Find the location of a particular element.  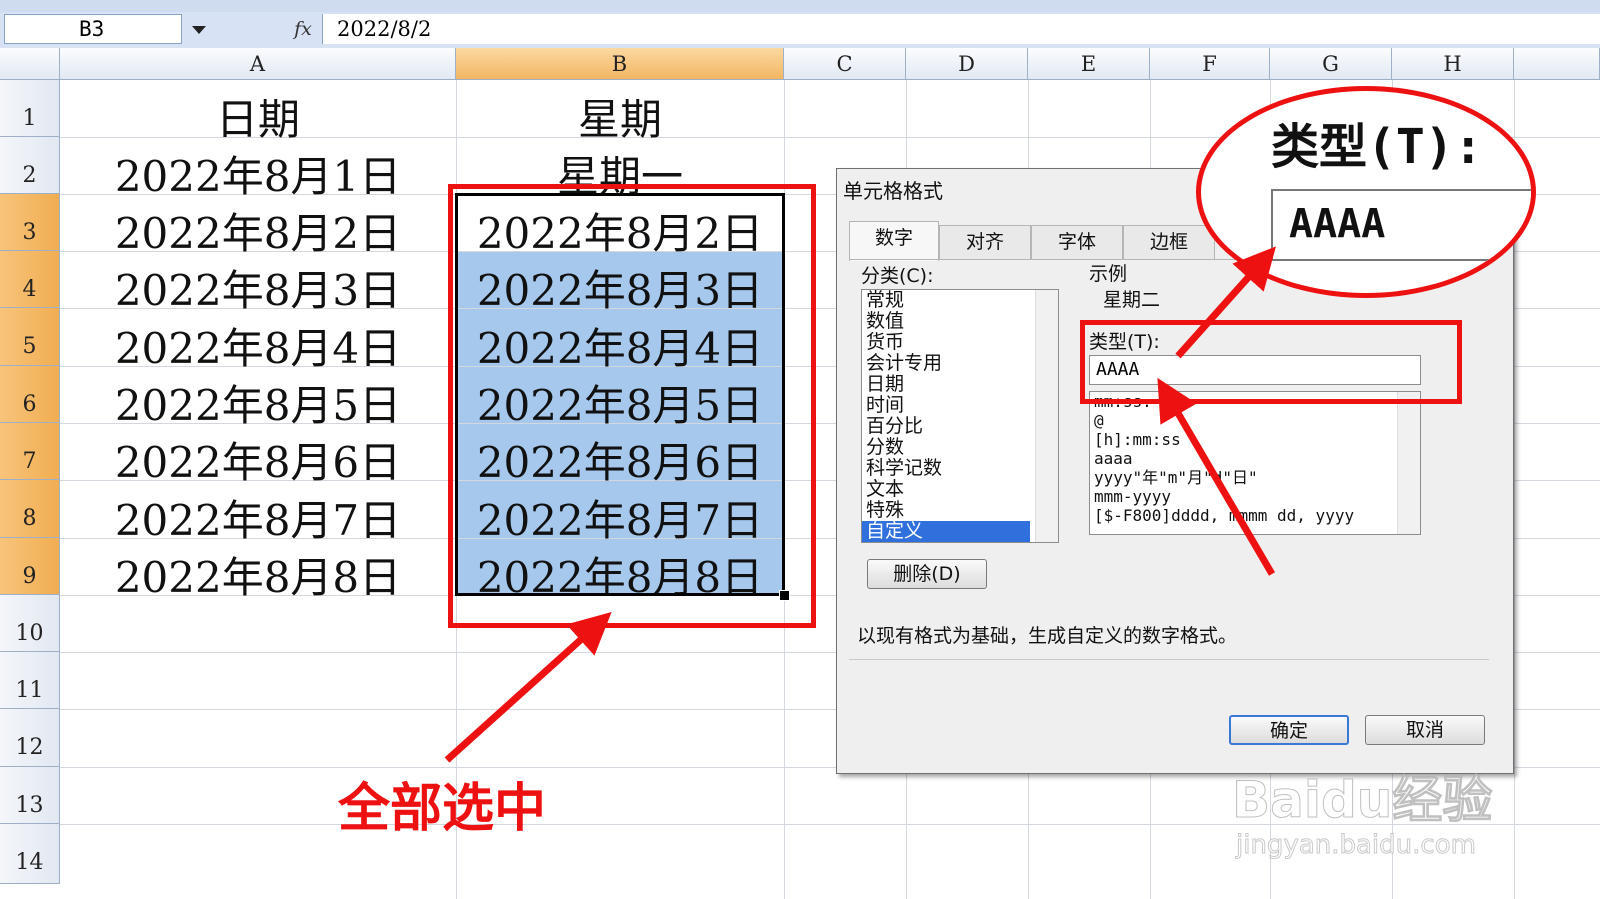

toolbar-strip is located at coordinates (800, 6).